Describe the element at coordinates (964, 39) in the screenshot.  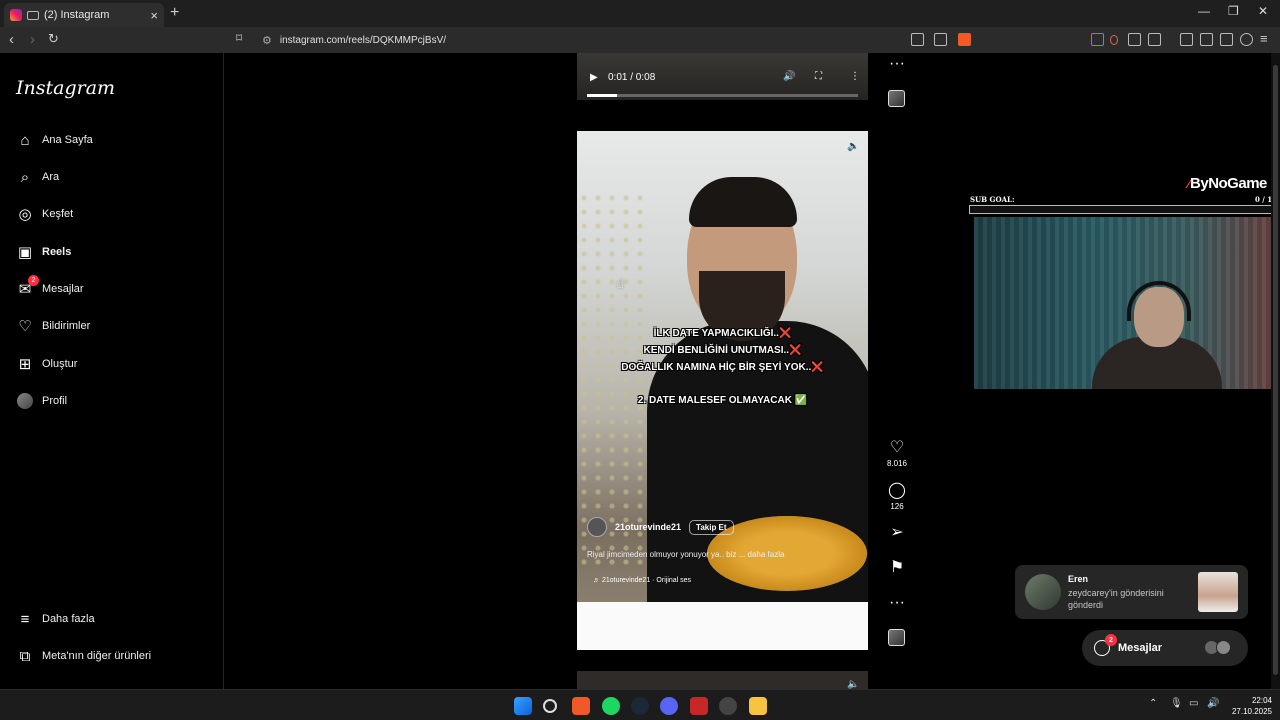
I see `brave-shield-icon` at that location.